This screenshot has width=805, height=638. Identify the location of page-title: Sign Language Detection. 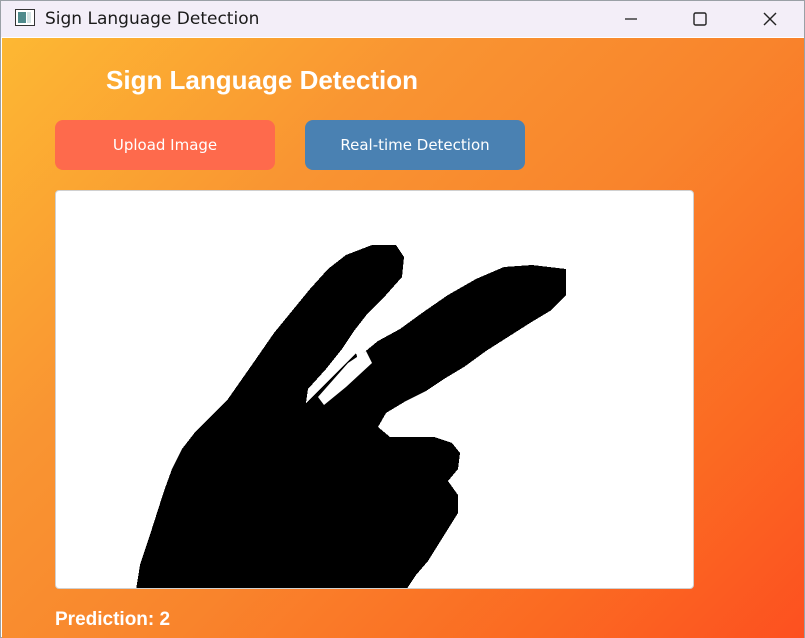
(262, 80).